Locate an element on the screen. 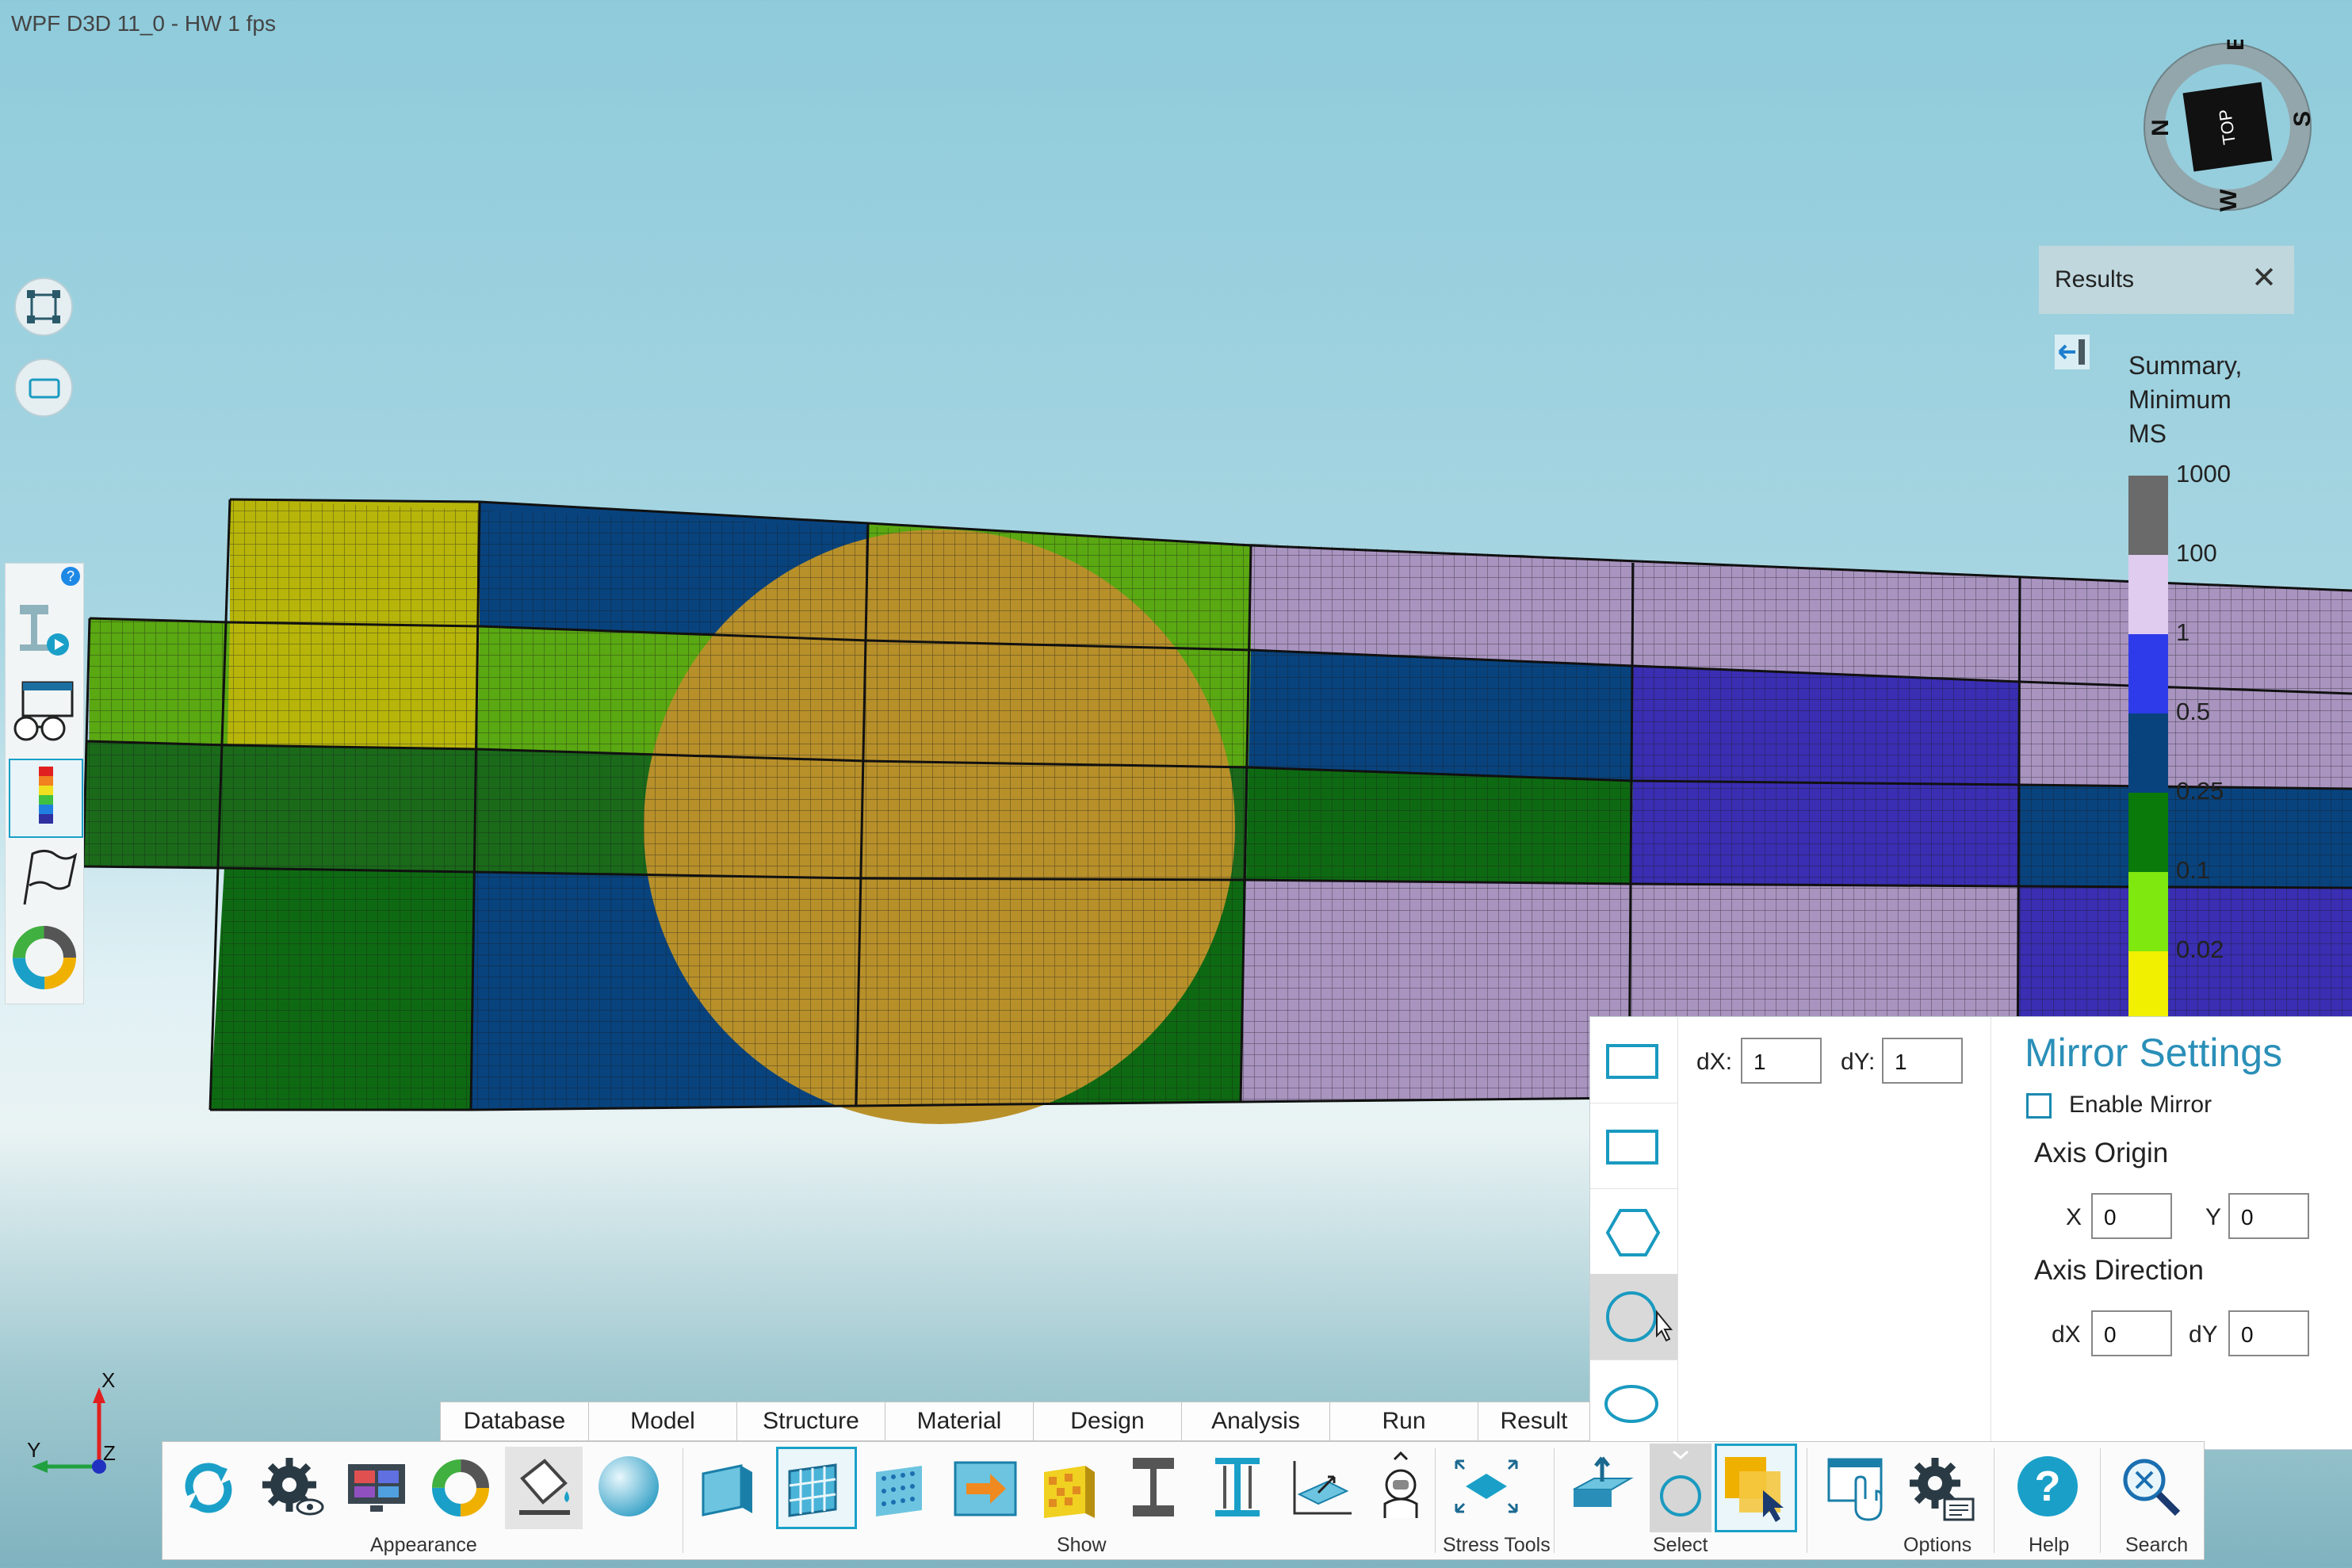  shape-selector-column is located at coordinates (1634, 1233).